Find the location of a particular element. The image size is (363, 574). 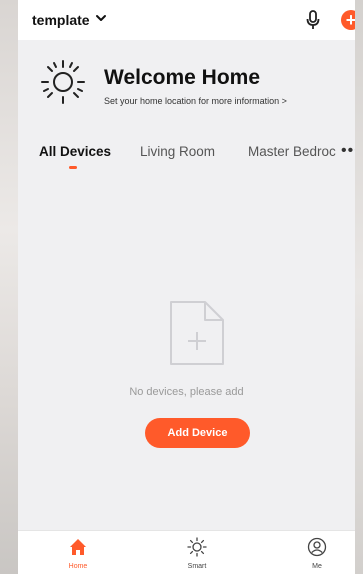

add-device-button: Add Device is located at coordinates (197, 433).